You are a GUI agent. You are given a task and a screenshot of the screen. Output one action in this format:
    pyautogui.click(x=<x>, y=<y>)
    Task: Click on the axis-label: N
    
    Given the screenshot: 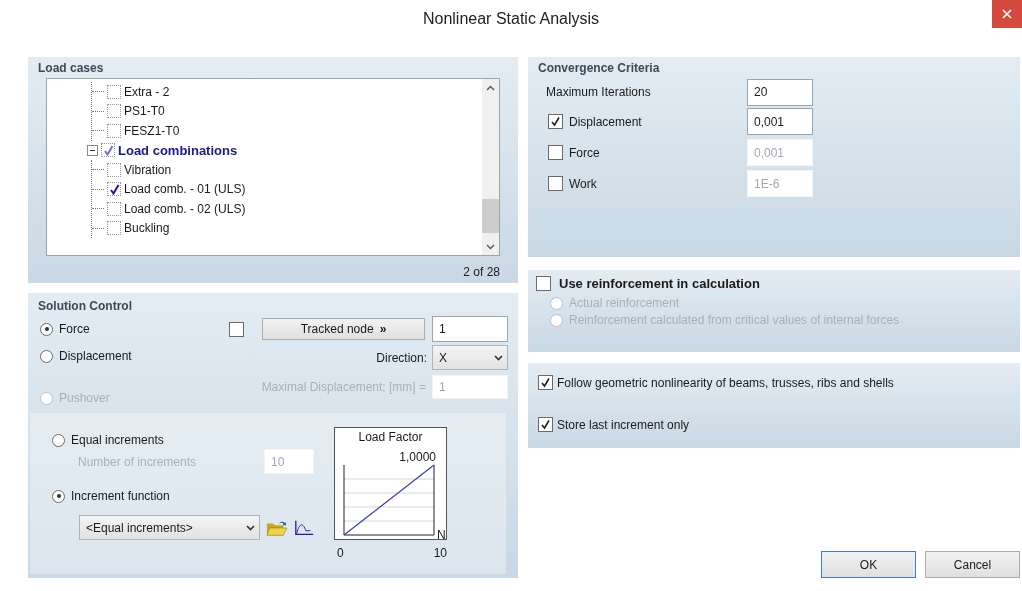 What is the action you would take?
    pyautogui.click(x=441, y=535)
    